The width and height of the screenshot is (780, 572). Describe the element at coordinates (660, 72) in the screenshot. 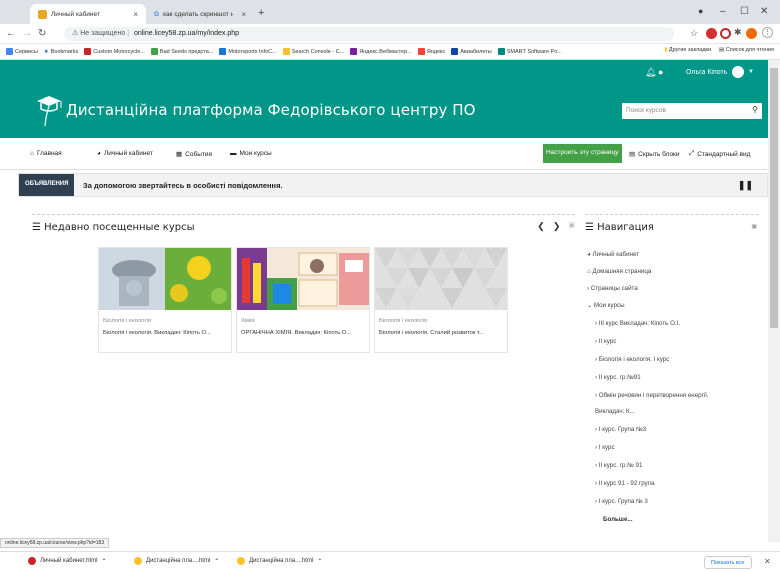

I see `messages-icon: ●` at that location.